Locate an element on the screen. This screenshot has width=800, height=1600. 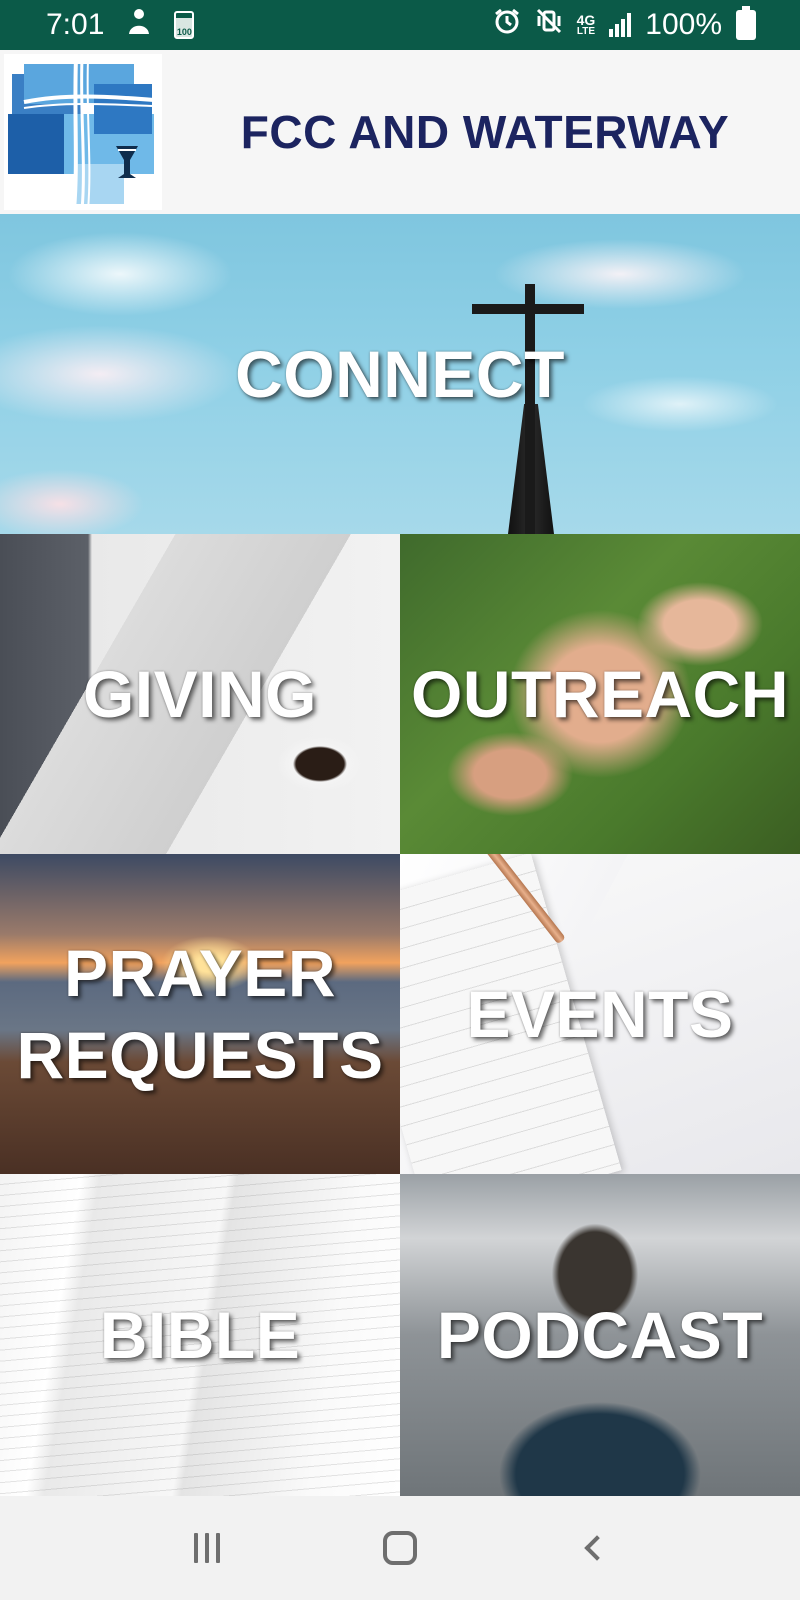
podcast-tile: PODCAST is located at coordinates (600, 1335).